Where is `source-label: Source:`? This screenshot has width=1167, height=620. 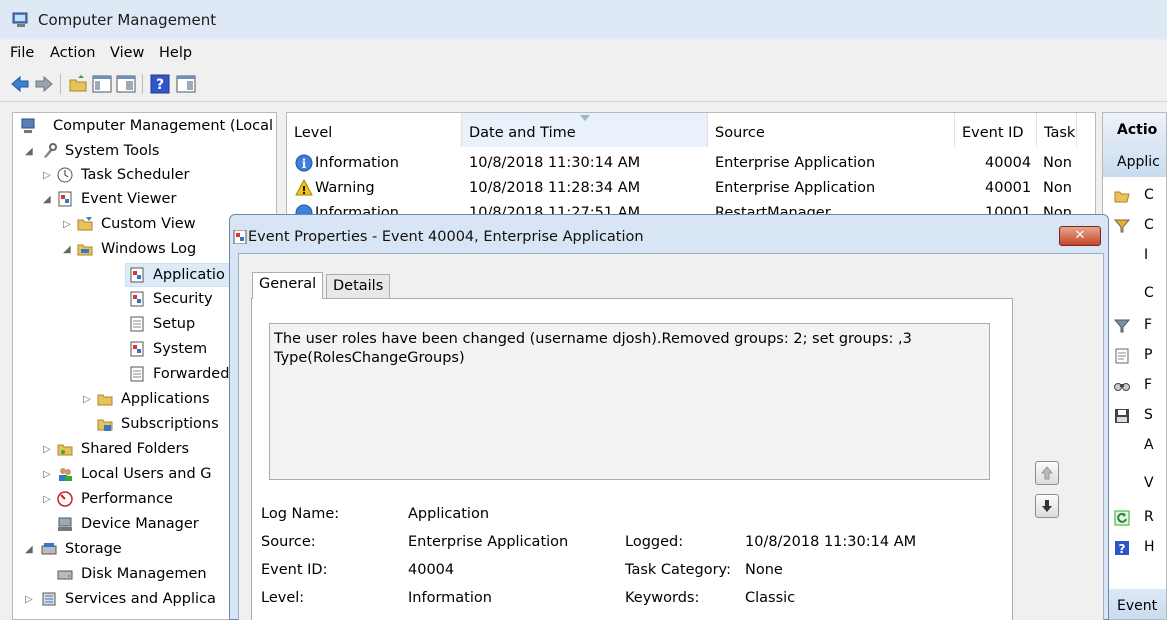
source-label: Source: is located at coordinates (288, 542).